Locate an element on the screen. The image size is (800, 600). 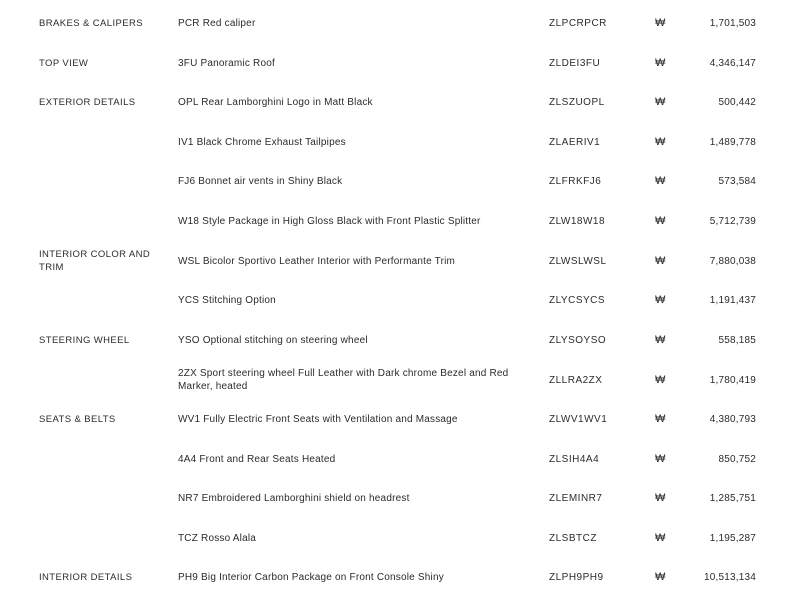
table-row: TCZ Rosso Alala ZLSBTCZ ₩ 1,195,287 is located at coordinates (400, 552).